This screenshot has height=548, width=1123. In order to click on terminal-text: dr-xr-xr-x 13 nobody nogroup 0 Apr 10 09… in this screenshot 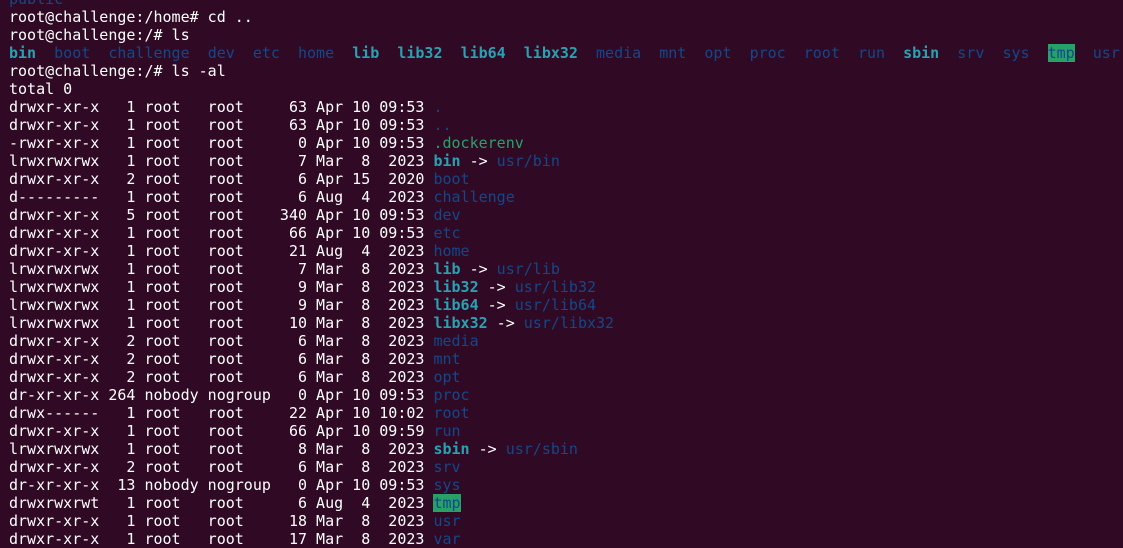, I will do `click(221, 485)`.